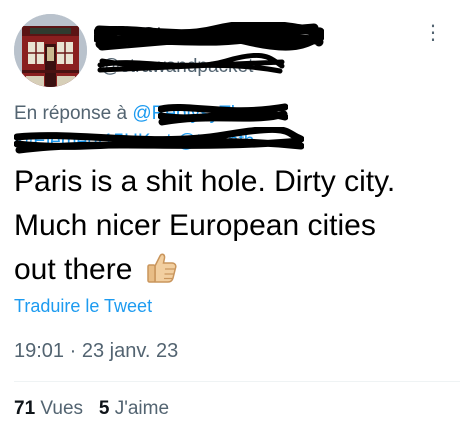 This screenshot has width=474, height=434. Describe the element at coordinates (82, 141) in the screenshot. I see `mention-link: @Element15UK` at that location.